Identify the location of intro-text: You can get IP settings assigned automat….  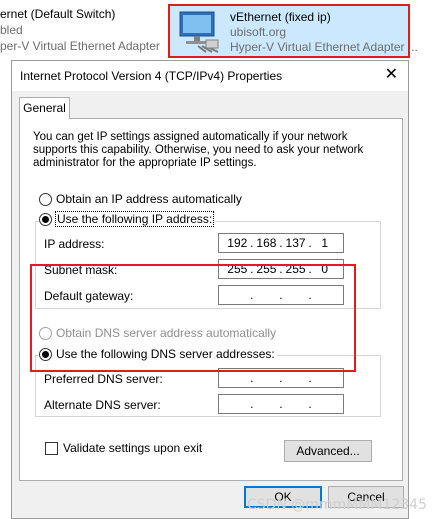
(198, 150).